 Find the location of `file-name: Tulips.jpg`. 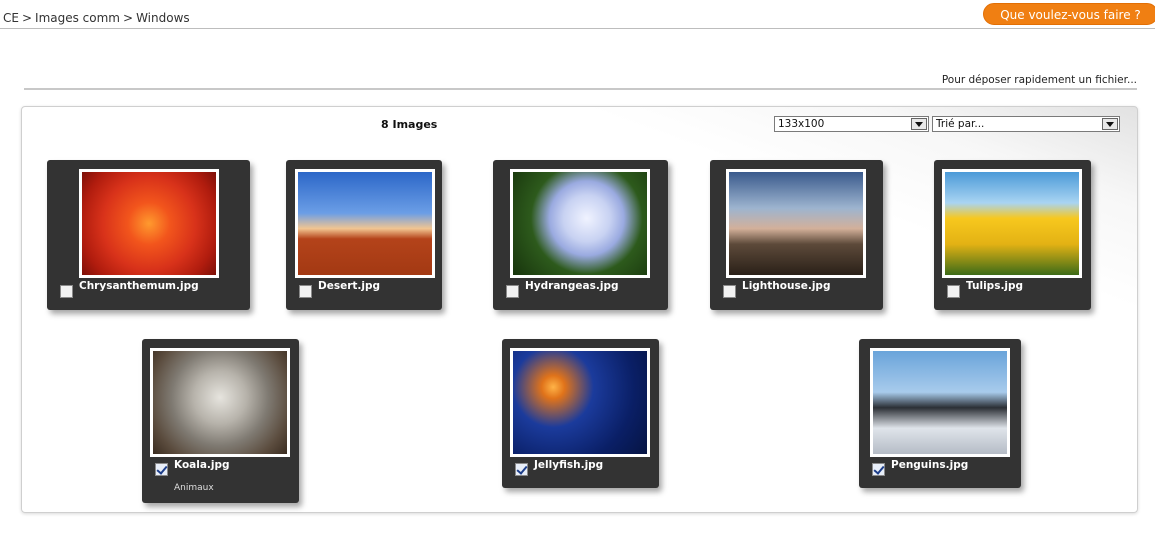

file-name: Tulips.jpg is located at coordinates (994, 286).